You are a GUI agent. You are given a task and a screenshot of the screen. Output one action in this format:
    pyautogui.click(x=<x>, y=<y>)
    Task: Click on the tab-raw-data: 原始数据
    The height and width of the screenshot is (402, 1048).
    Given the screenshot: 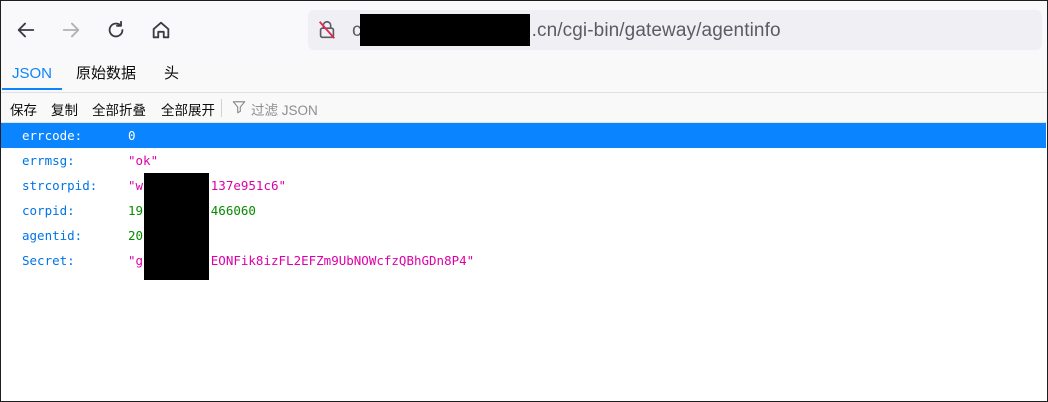 What is the action you would take?
    pyautogui.click(x=106, y=75)
    